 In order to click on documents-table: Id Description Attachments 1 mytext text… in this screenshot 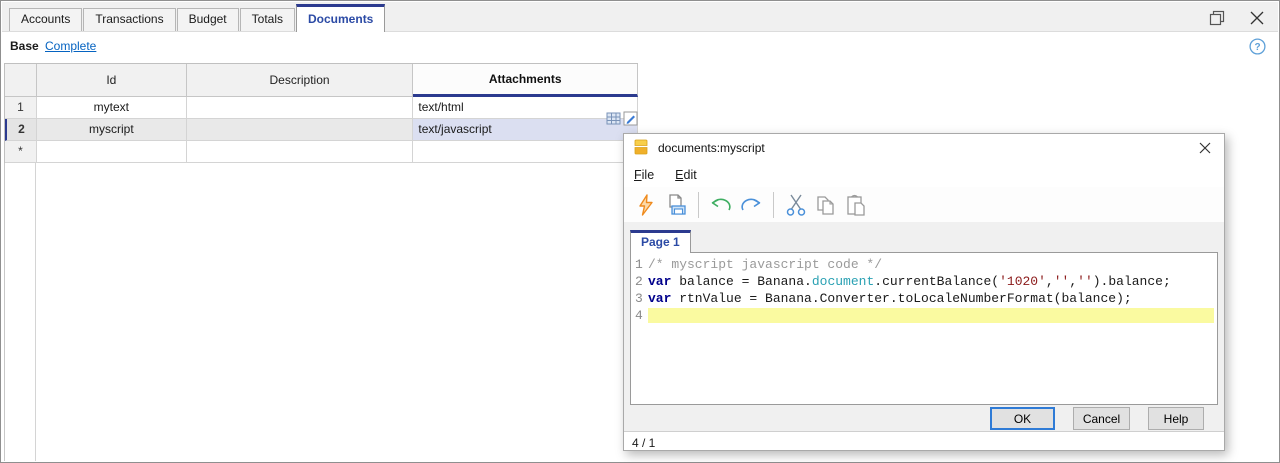, I will do `click(321, 113)`.